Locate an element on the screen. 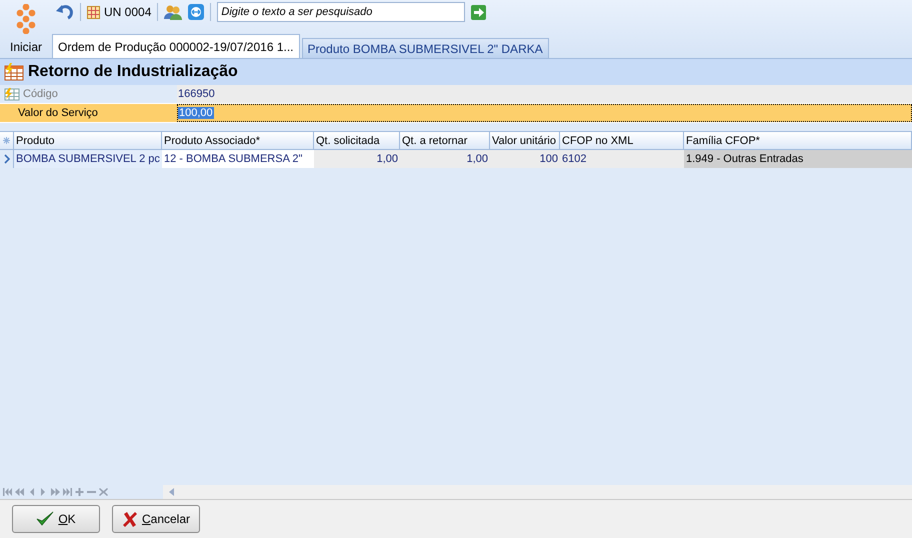  search-field: Digite o texto a ser pesquisado is located at coordinates (341, 12).